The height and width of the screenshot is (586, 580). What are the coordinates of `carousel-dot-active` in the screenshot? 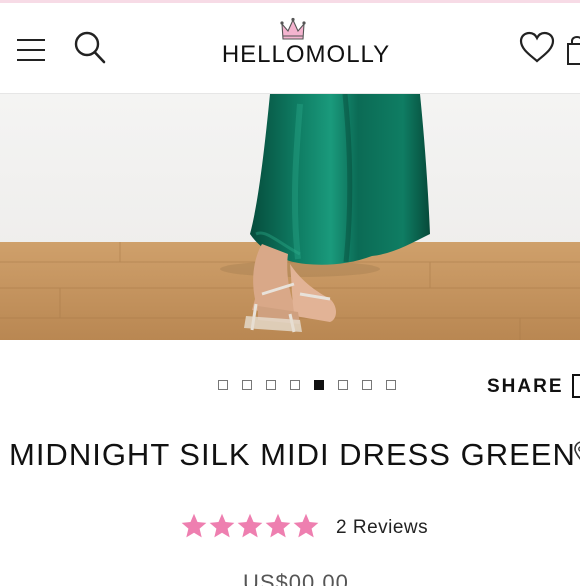 It's located at (319, 385).